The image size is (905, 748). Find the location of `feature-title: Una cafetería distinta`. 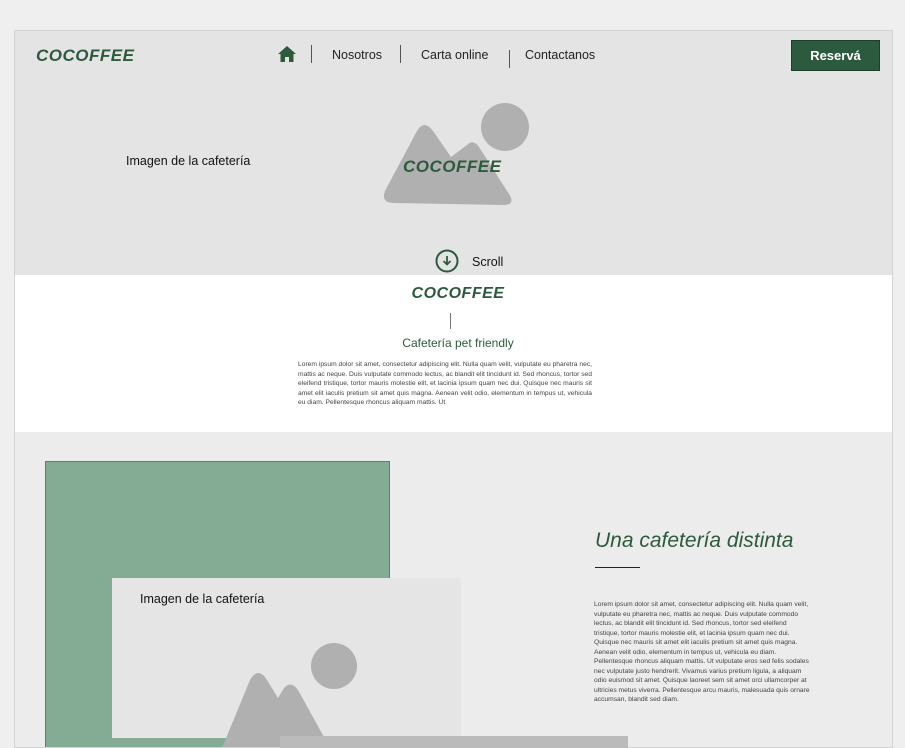

feature-title: Una cafetería distinta is located at coordinates (694, 540).